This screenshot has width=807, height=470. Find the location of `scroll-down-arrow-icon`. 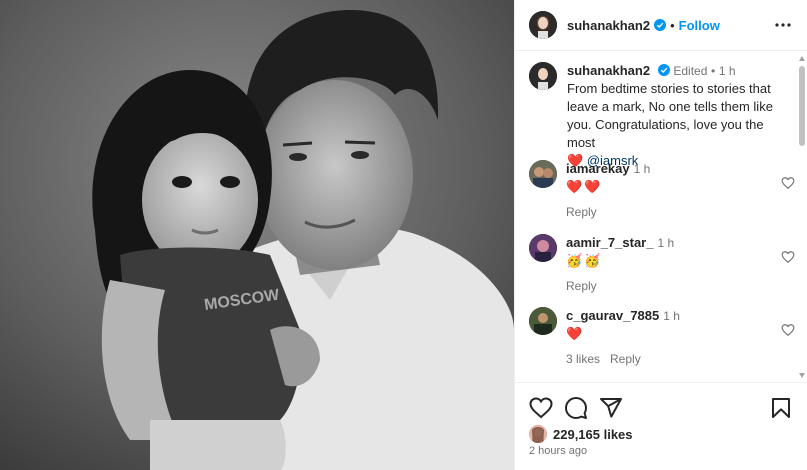

scroll-down-arrow-icon is located at coordinates (802, 375).